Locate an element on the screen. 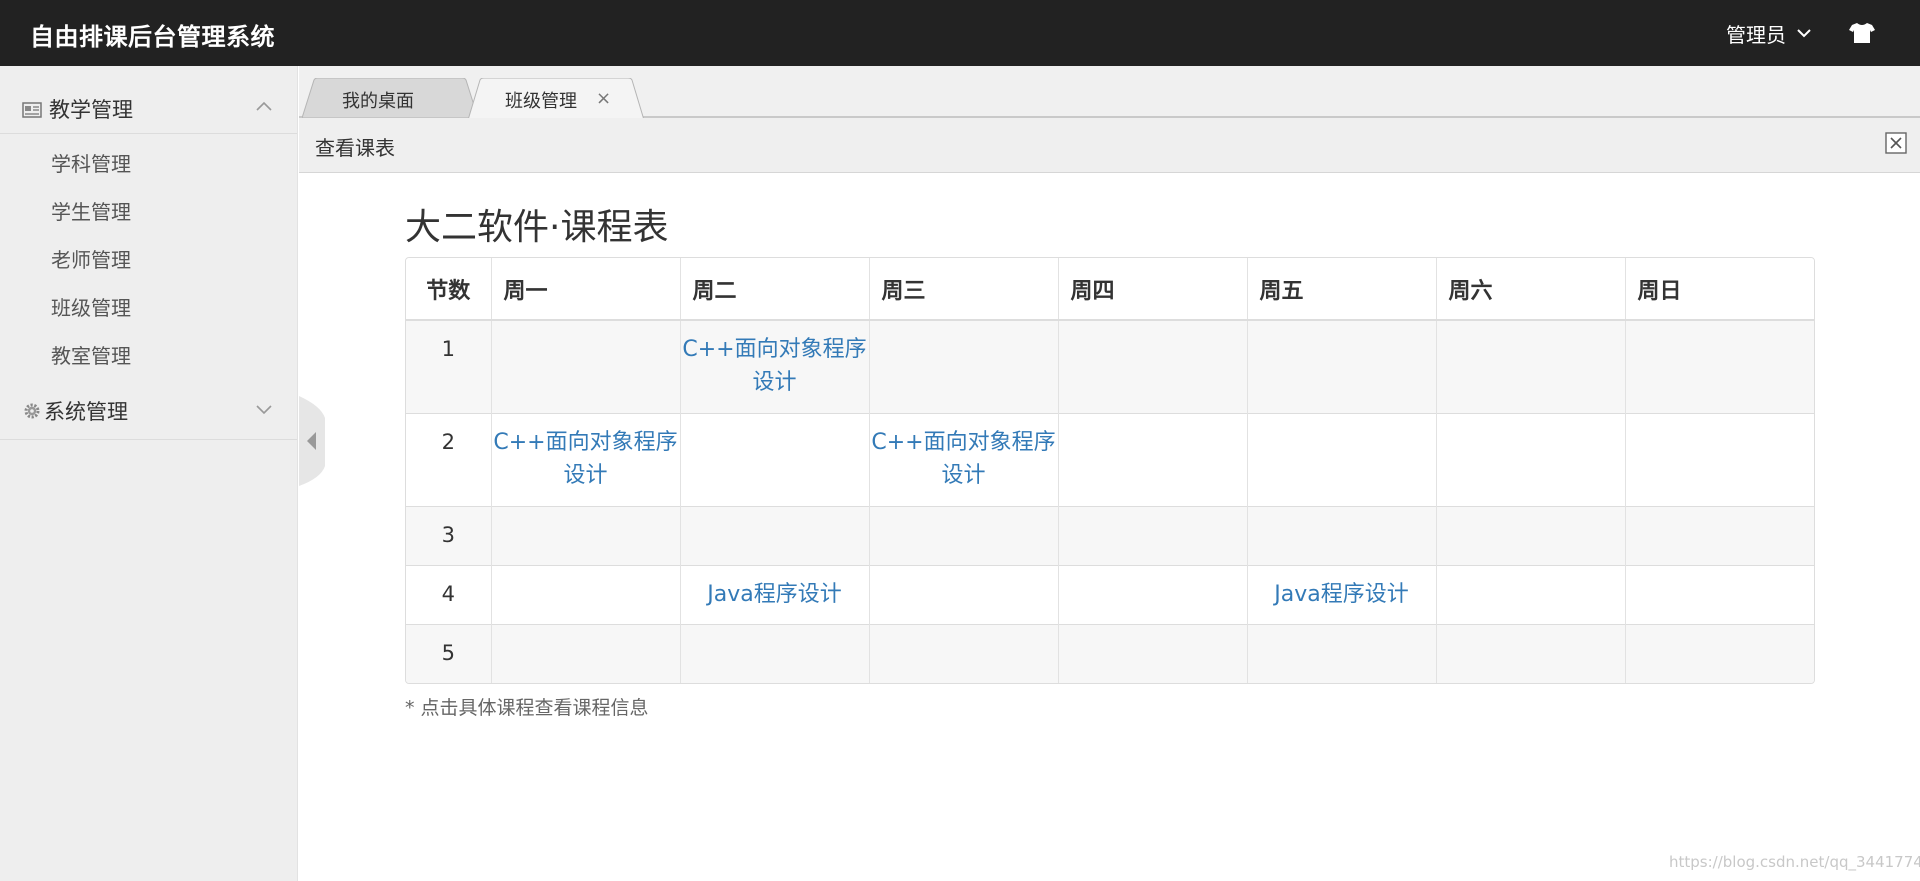 The height and width of the screenshot is (881, 1920). table-row: 4 Java程序设计 Java程序设计 is located at coordinates (1110, 594).